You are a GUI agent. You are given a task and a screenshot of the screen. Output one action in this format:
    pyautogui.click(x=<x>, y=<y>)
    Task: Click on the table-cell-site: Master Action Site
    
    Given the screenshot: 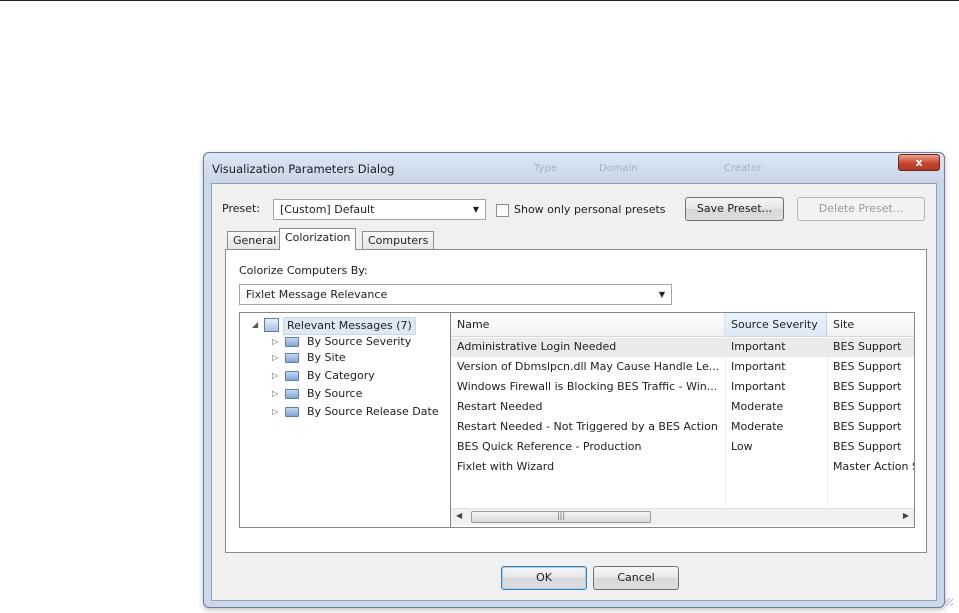 What is the action you would take?
    pyautogui.click(x=873, y=467)
    